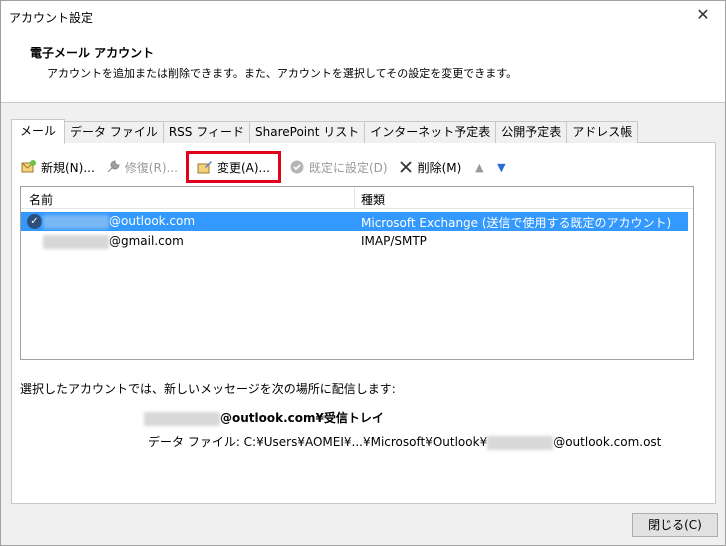 This screenshot has width=726, height=546. What do you see at coordinates (602, 132) in the screenshot?
I see `tab-address-books: アドレス帳` at bounding box center [602, 132].